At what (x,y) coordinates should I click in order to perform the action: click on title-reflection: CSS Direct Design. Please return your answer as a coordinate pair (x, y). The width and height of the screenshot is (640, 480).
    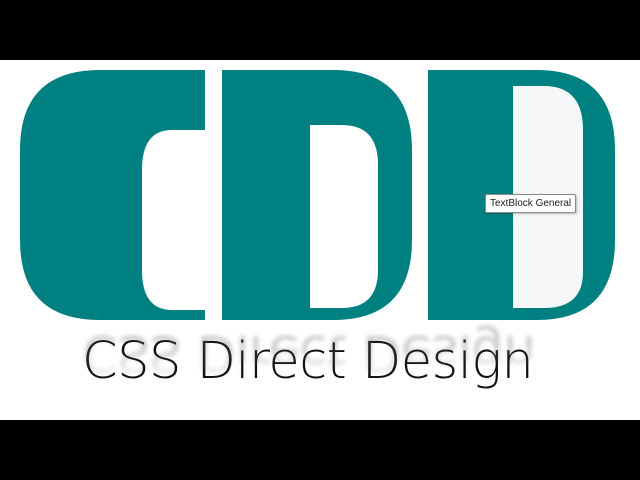
    Looking at the image, I should click on (309, 352).